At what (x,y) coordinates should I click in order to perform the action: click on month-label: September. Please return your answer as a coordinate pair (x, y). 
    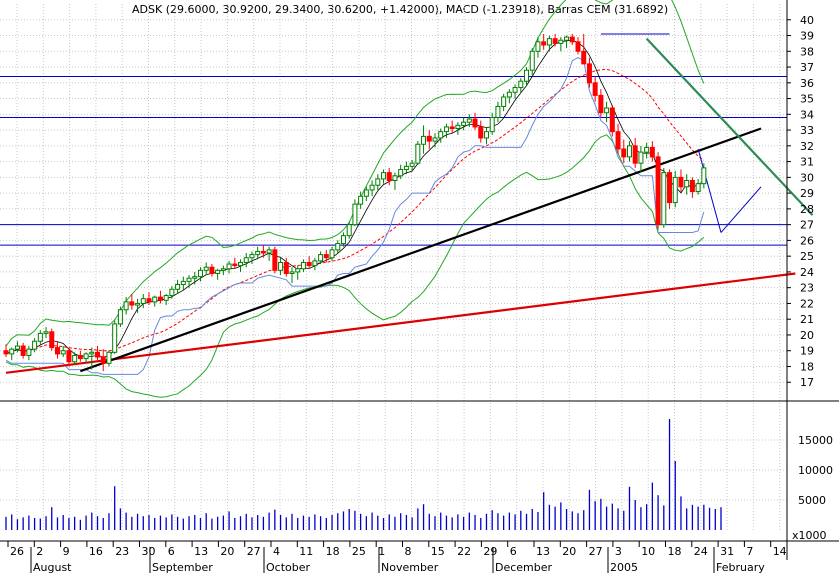
    Looking at the image, I should click on (182, 567).